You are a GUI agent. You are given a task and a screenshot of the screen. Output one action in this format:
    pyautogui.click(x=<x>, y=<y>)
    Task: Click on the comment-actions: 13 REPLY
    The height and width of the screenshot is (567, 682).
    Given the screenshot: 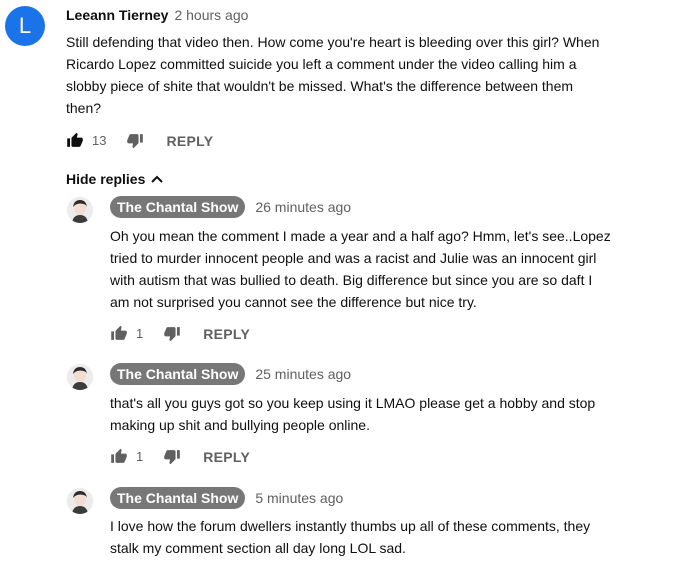 What is the action you would take?
    pyautogui.click(x=139, y=140)
    